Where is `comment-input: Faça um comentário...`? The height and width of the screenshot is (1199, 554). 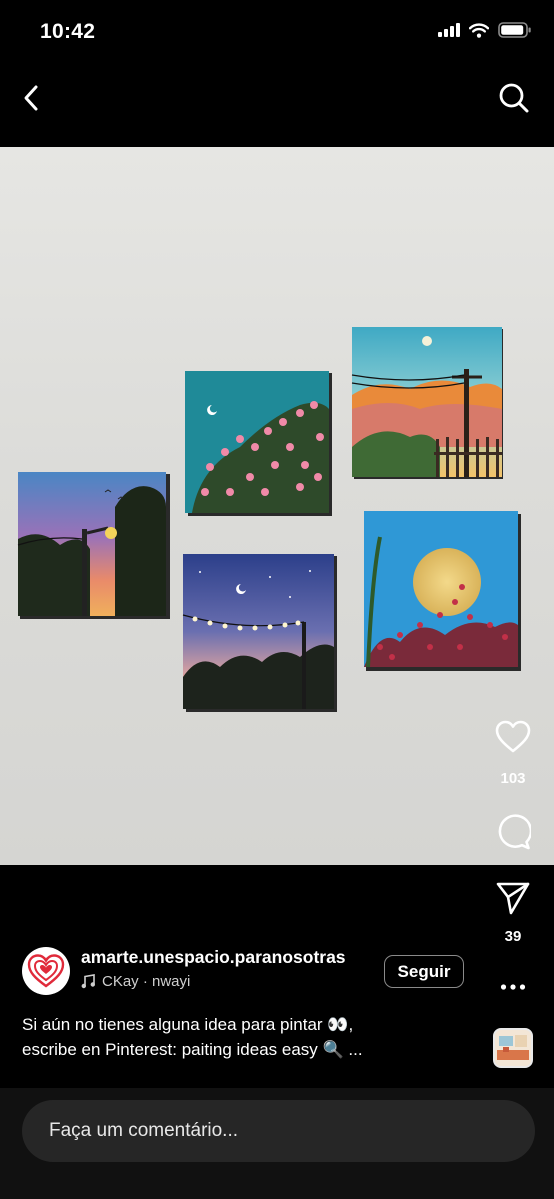 comment-input: Faça um comentário... is located at coordinates (278, 1131).